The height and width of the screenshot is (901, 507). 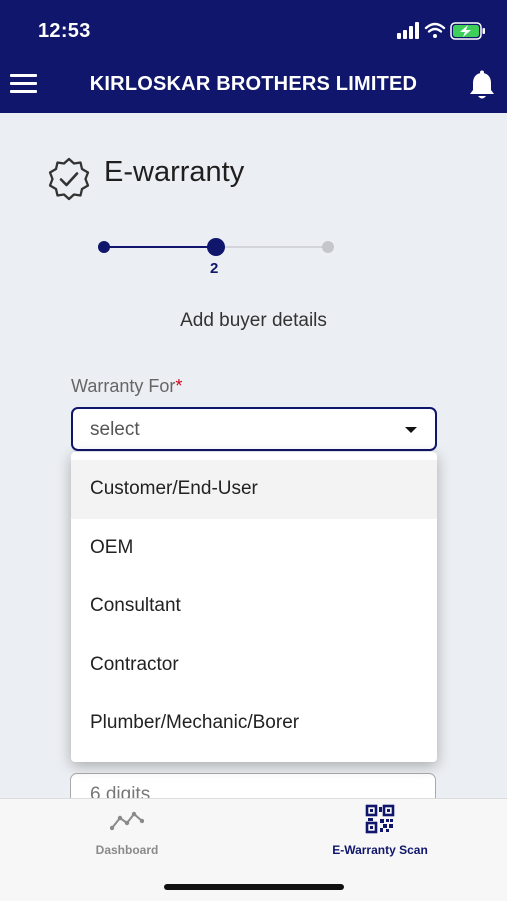 I want to click on dropdown-option-oem: OEM, so click(x=254, y=548).